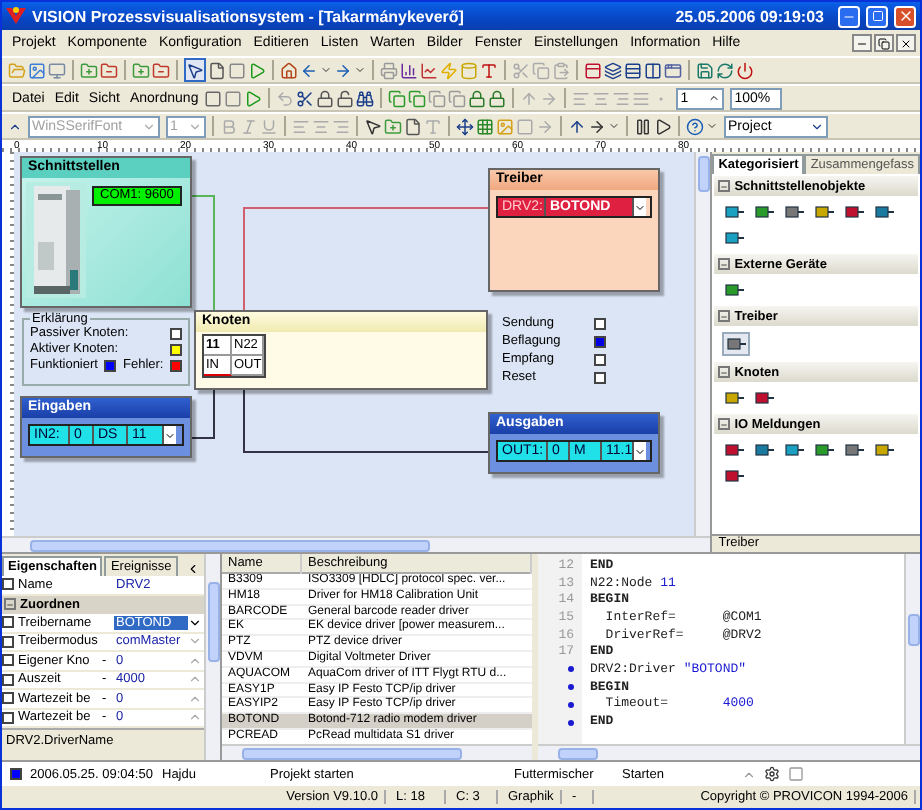  What do you see at coordinates (705, 70) in the screenshot?
I see `save-icon` at bounding box center [705, 70].